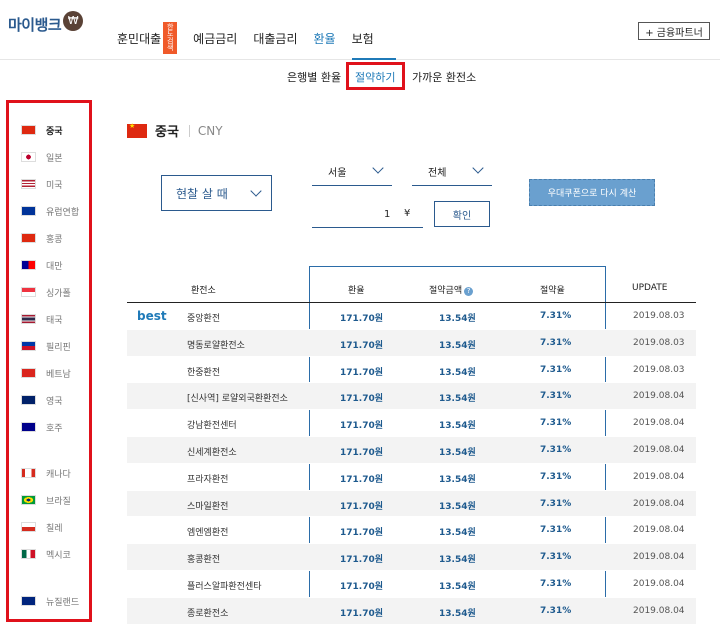 The width and height of the screenshot is (720, 624). I want to click on logo: 마이뱅크 ₩, so click(46, 22).